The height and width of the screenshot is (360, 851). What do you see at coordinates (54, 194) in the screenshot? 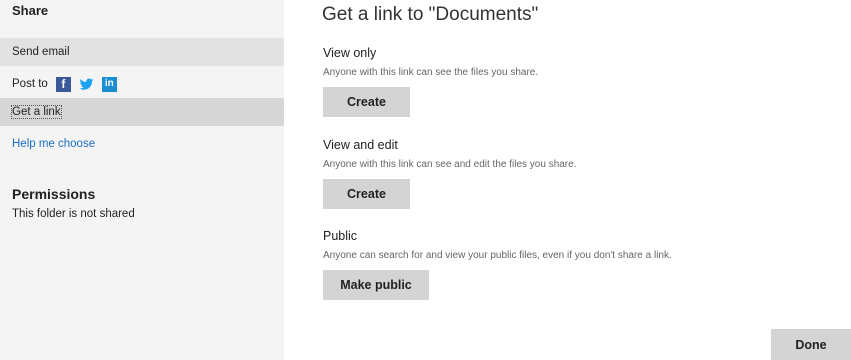
I see `permissions-heading: Permissions` at bounding box center [54, 194].